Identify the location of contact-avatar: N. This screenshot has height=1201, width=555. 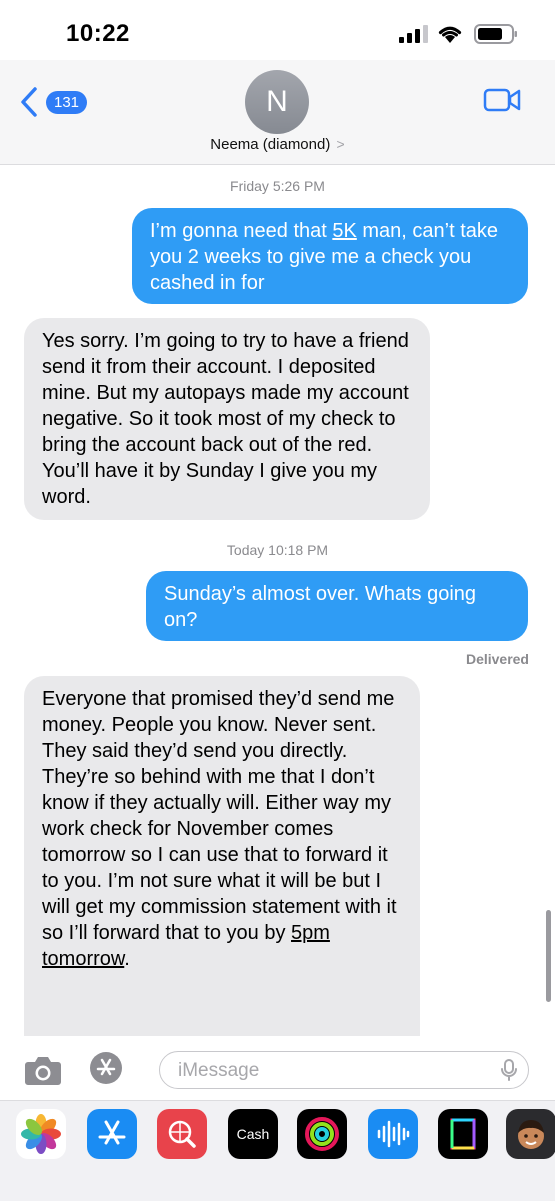
(277, 102).